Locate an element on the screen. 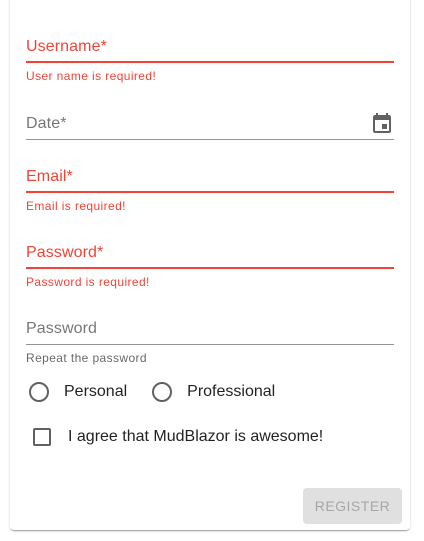  password-underline is located at coordinates (210, 268).